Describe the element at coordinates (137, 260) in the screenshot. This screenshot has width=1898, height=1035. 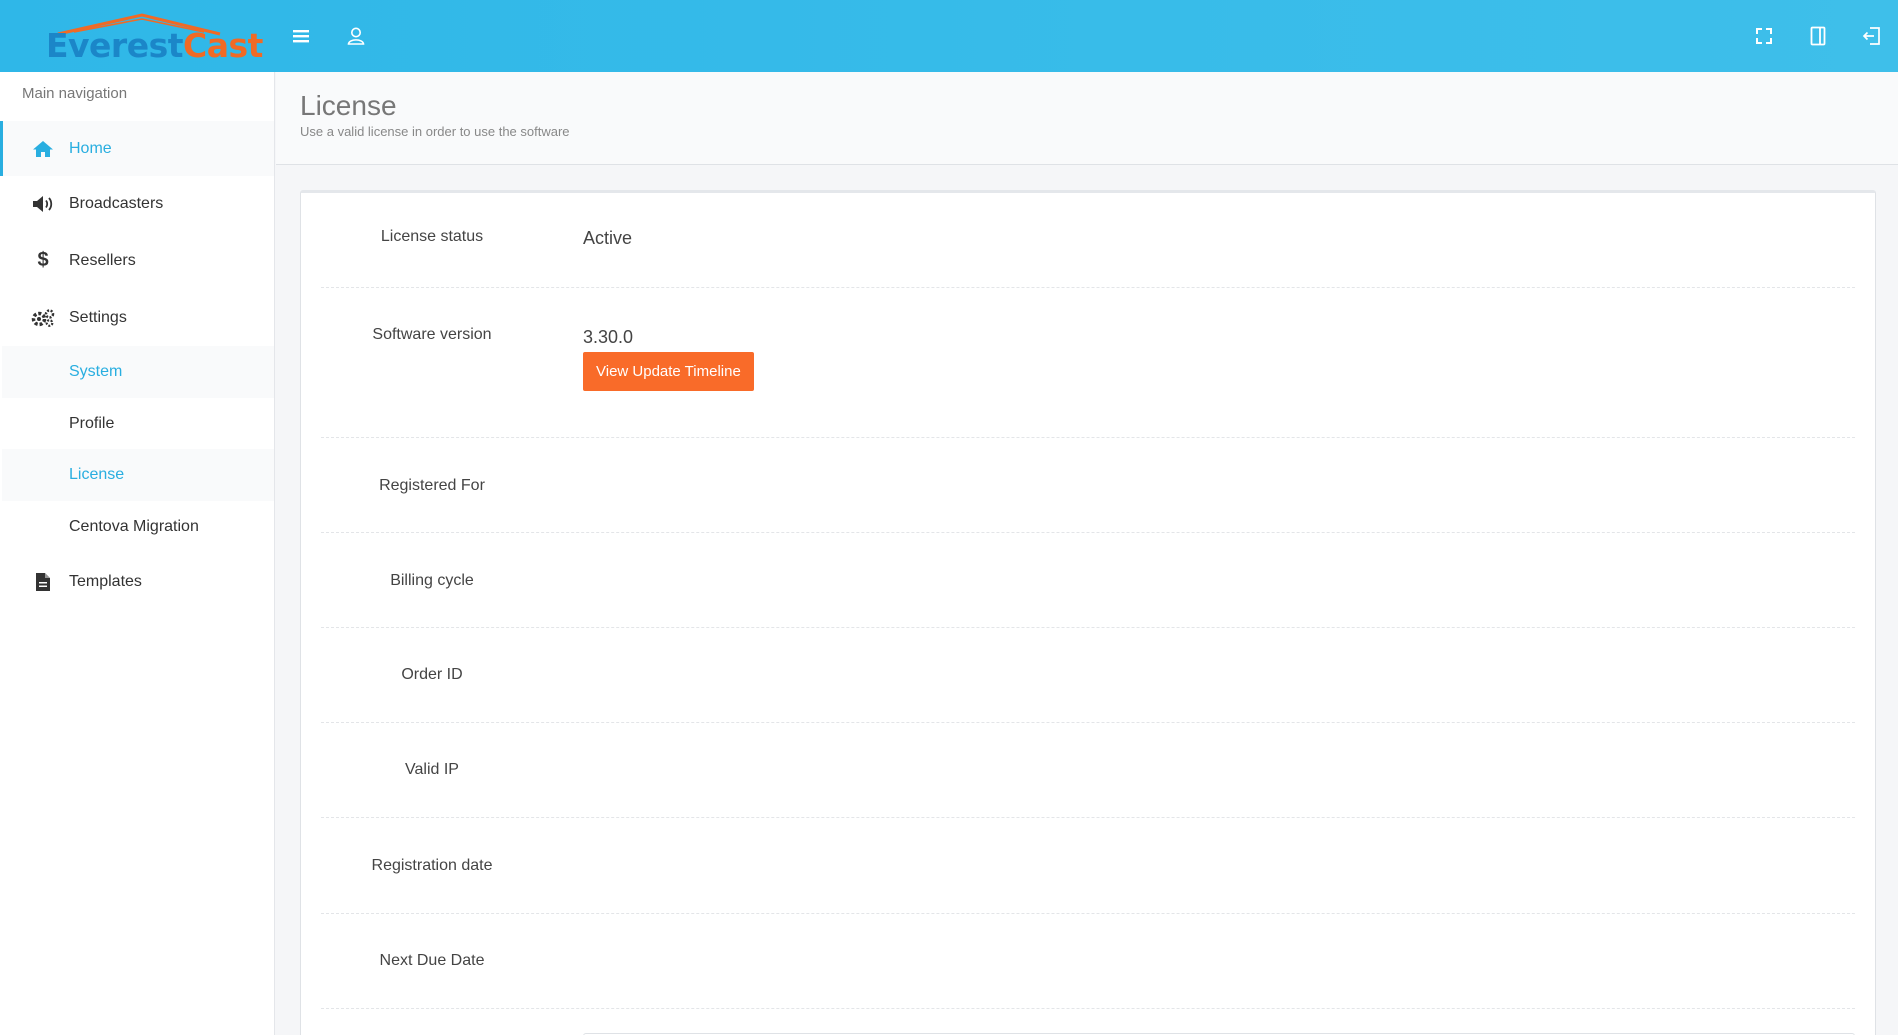
I see `sidebar-item-resellers: $ Resellers` at that location.